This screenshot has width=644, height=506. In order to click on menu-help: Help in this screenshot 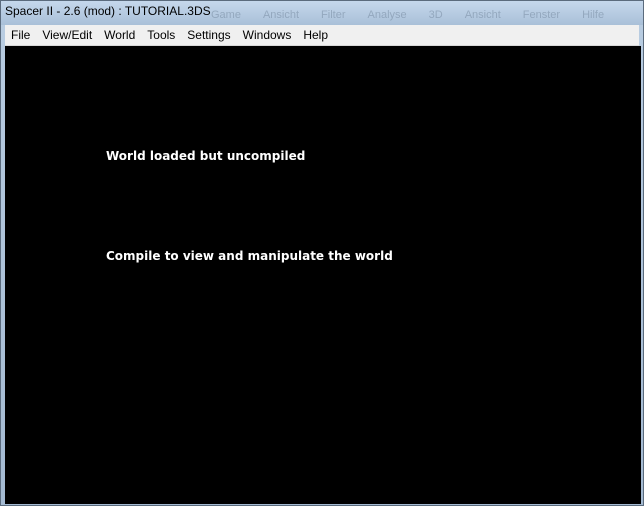, I will do `click(315, 35)`.